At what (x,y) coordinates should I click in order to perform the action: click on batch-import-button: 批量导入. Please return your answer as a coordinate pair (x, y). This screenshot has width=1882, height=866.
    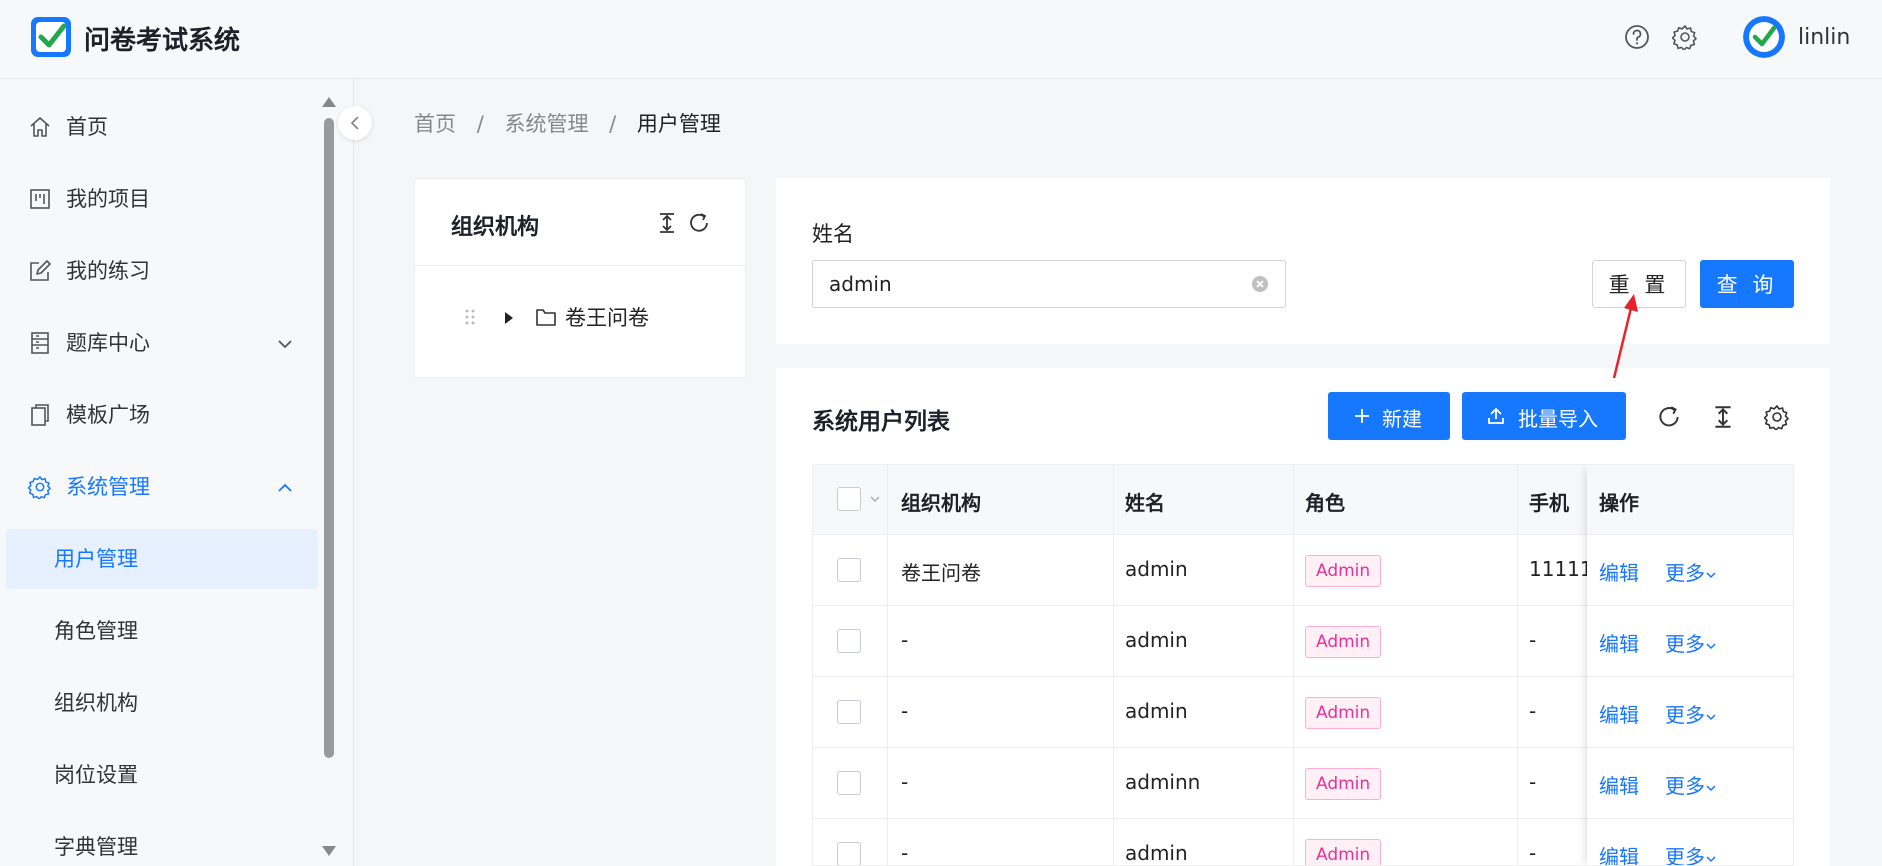
    Looking at the image, I should click on (1544, 416).